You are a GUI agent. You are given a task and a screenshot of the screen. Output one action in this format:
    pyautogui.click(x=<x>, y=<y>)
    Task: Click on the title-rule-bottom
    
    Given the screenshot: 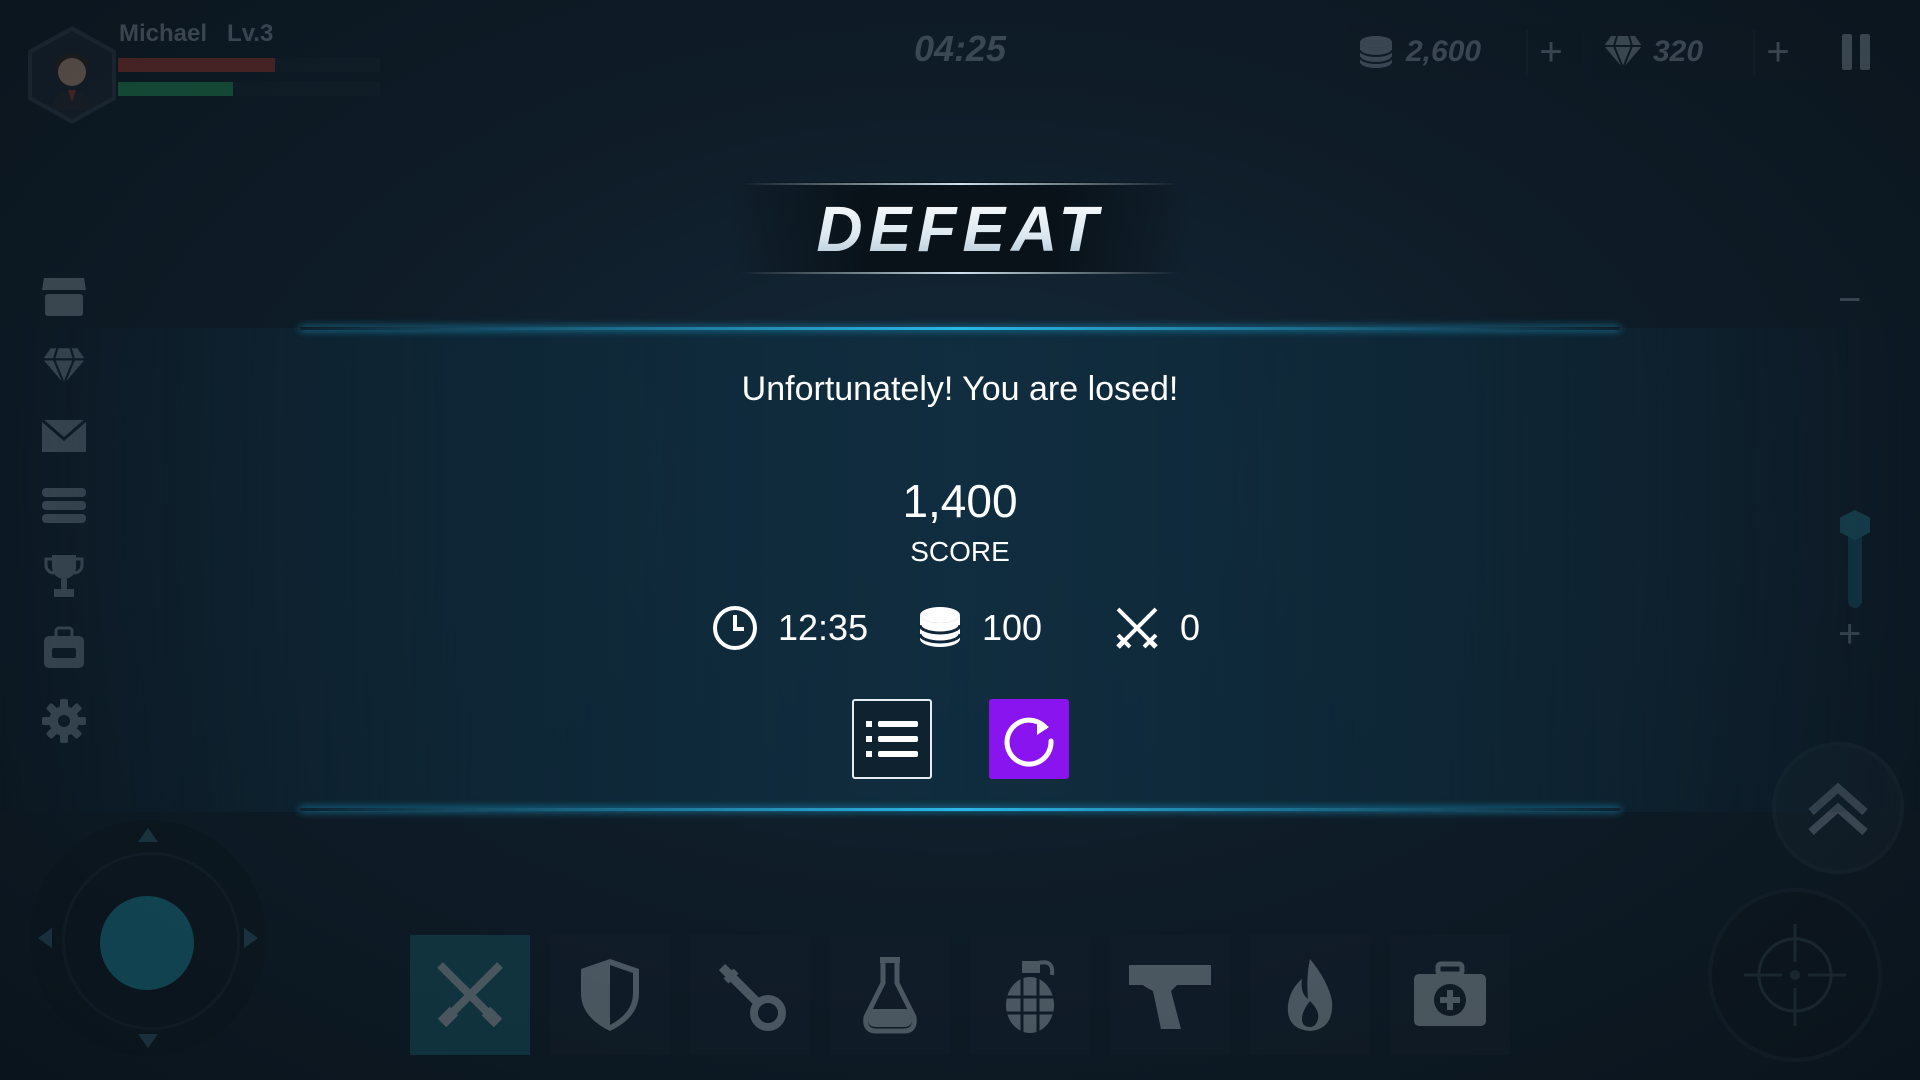 What is the action you would take?
    pyautogui.click(x=960, y=273)
    